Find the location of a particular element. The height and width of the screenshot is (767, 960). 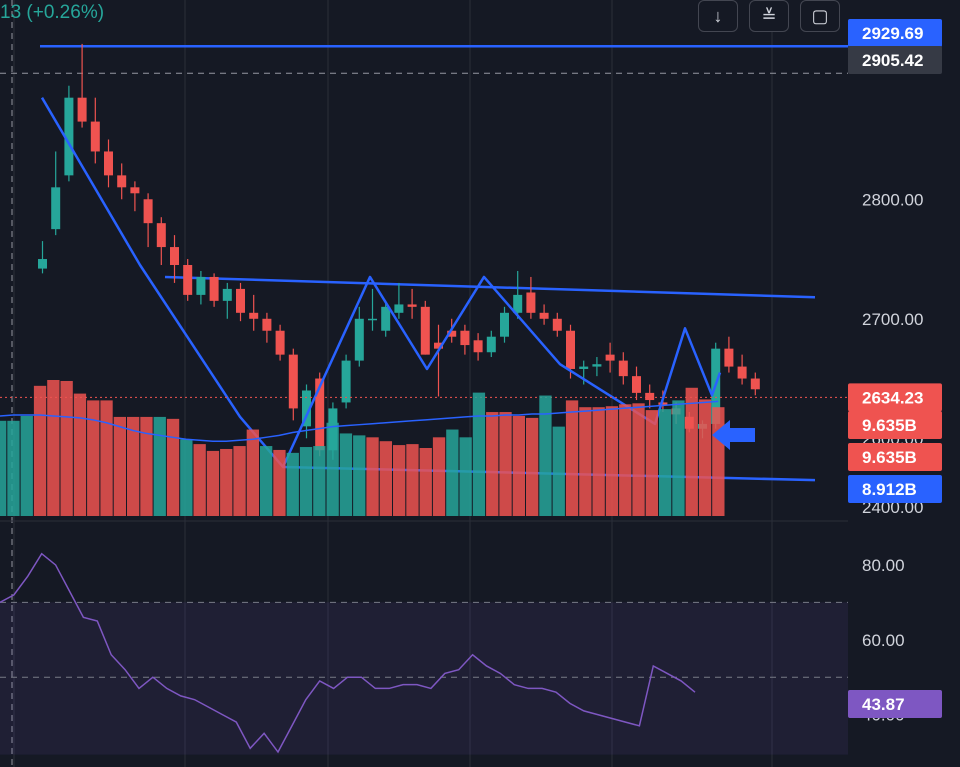

channel-upper-line is located at coordinates (490, 287).